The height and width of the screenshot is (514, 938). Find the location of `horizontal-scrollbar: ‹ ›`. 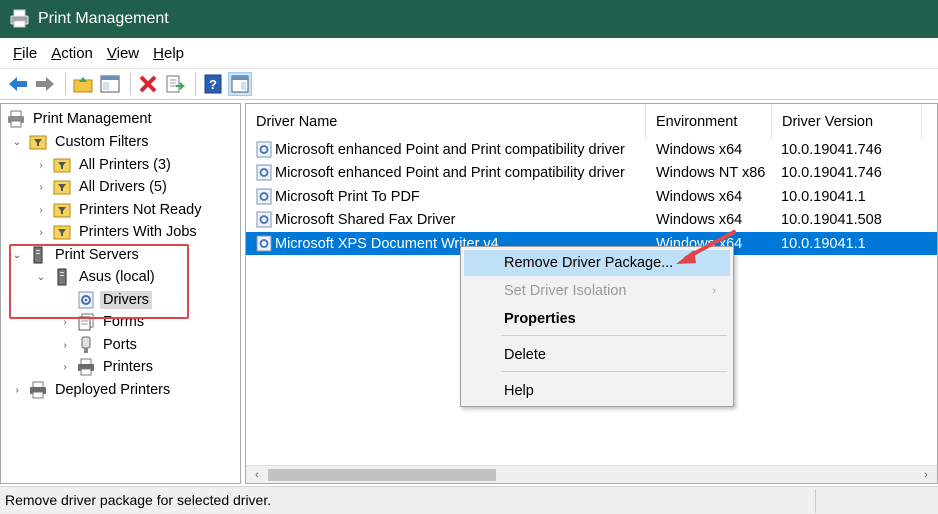

horizontal-scrollbar: ‹ › is located at coordinates (591, 474).